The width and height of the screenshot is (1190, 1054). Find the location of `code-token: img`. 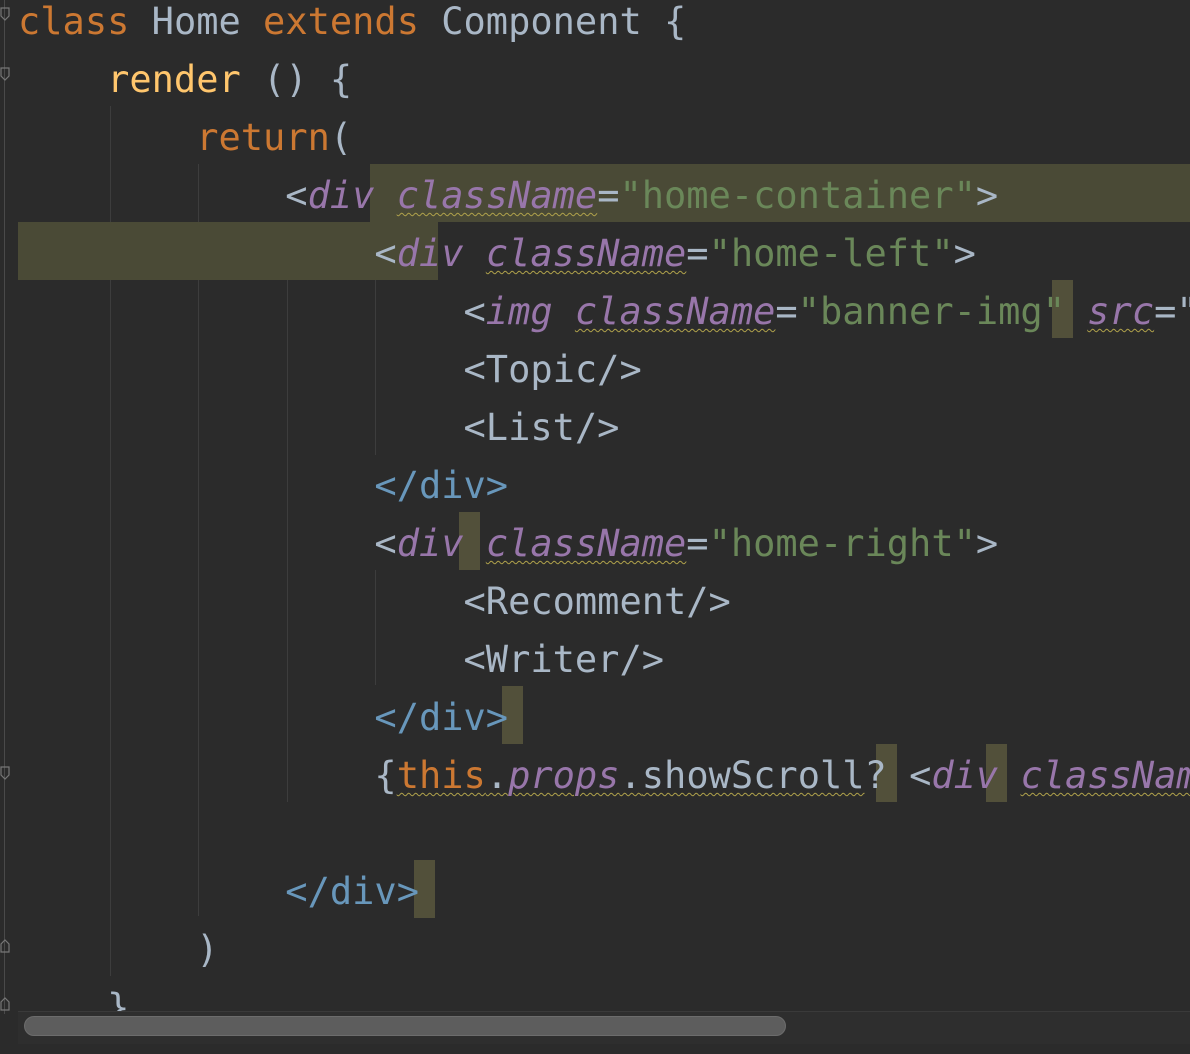

code-token: img is located at coordinates (519, 311).